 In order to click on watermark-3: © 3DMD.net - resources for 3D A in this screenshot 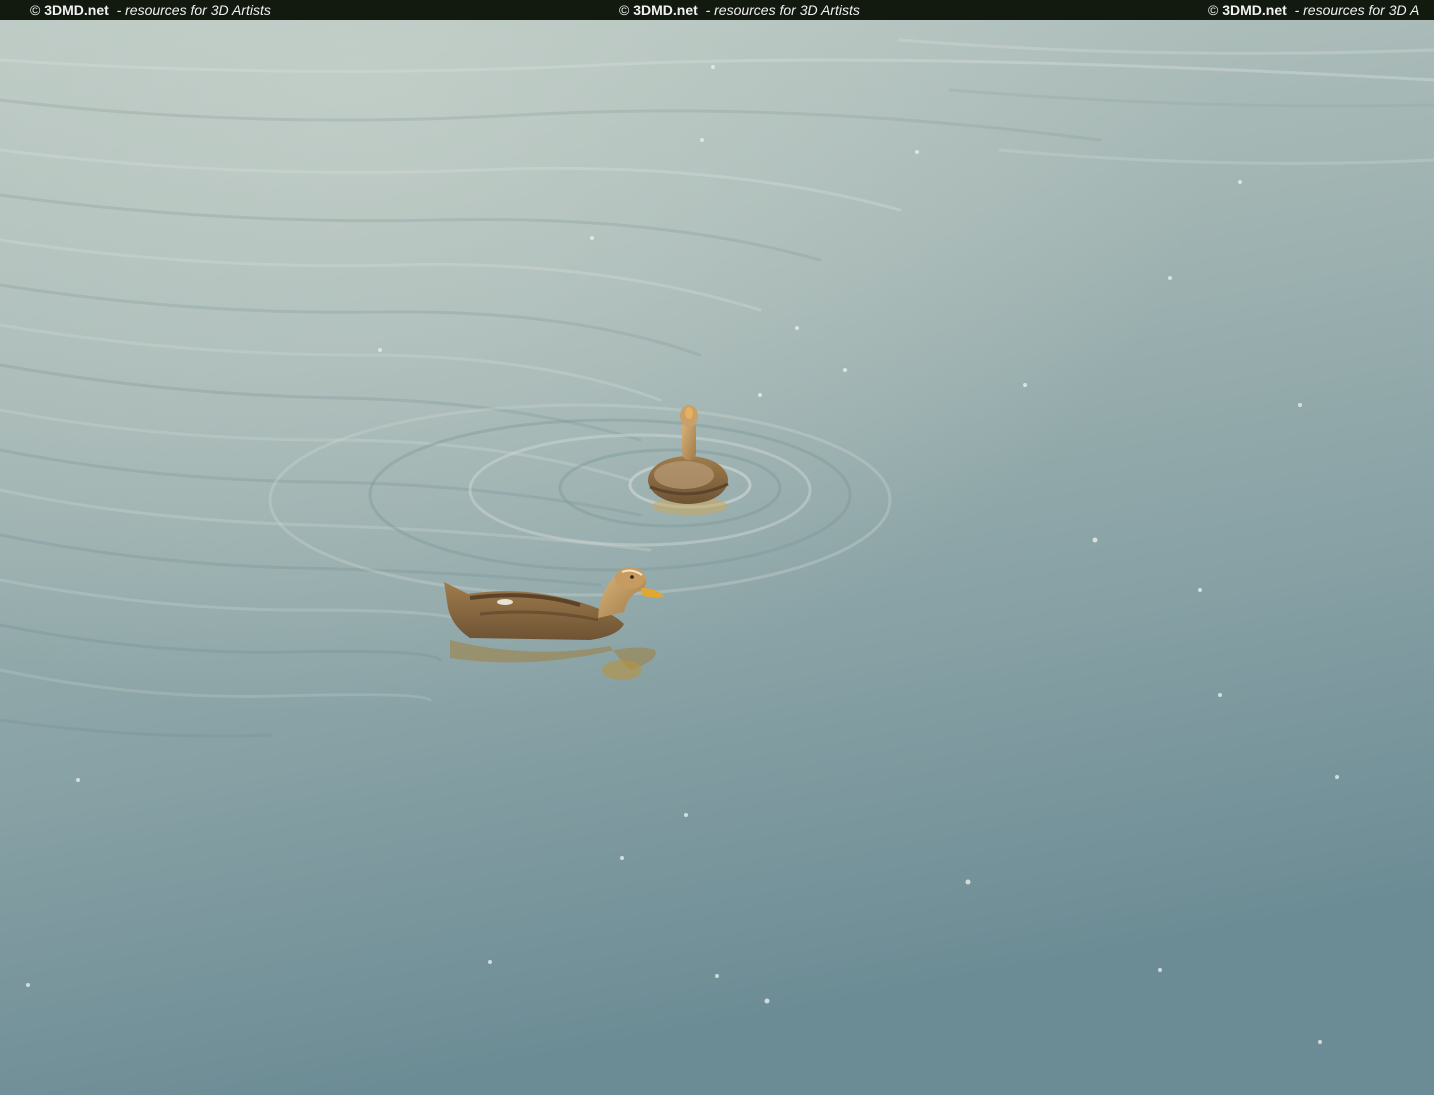, I will do `click(1313, 10)`.